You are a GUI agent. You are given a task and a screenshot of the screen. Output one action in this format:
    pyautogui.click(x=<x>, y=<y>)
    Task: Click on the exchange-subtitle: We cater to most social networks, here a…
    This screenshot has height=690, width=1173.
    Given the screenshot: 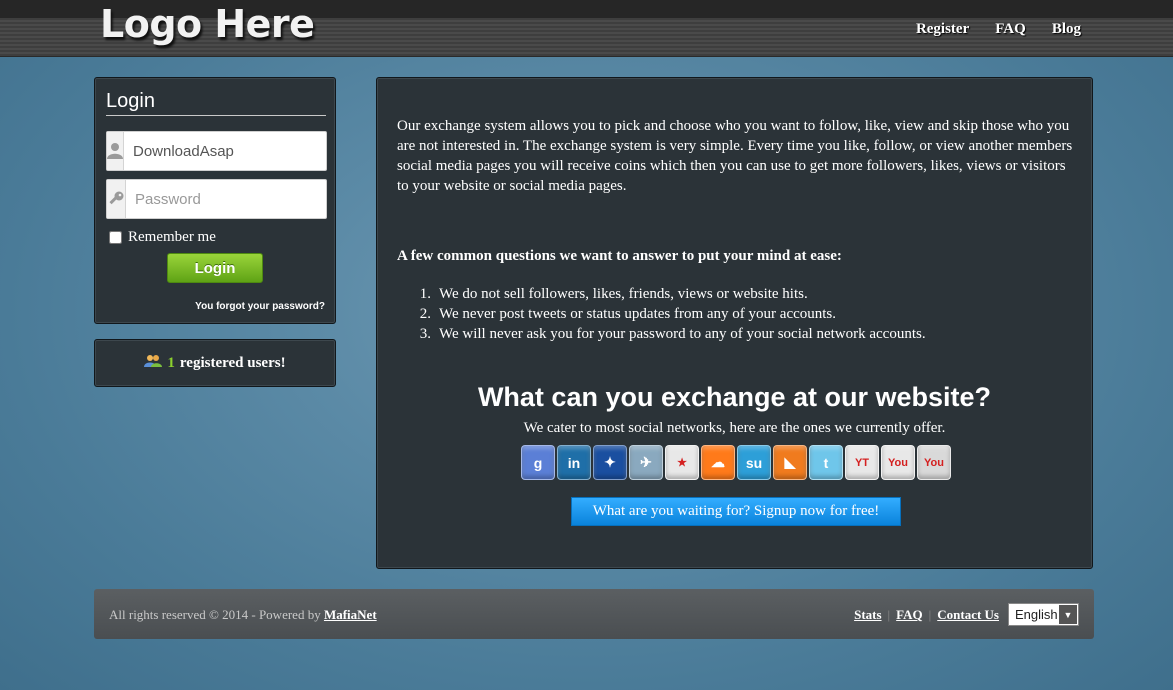 What is the action you would take?
    pyautogui.click(x=734, y=428)
    